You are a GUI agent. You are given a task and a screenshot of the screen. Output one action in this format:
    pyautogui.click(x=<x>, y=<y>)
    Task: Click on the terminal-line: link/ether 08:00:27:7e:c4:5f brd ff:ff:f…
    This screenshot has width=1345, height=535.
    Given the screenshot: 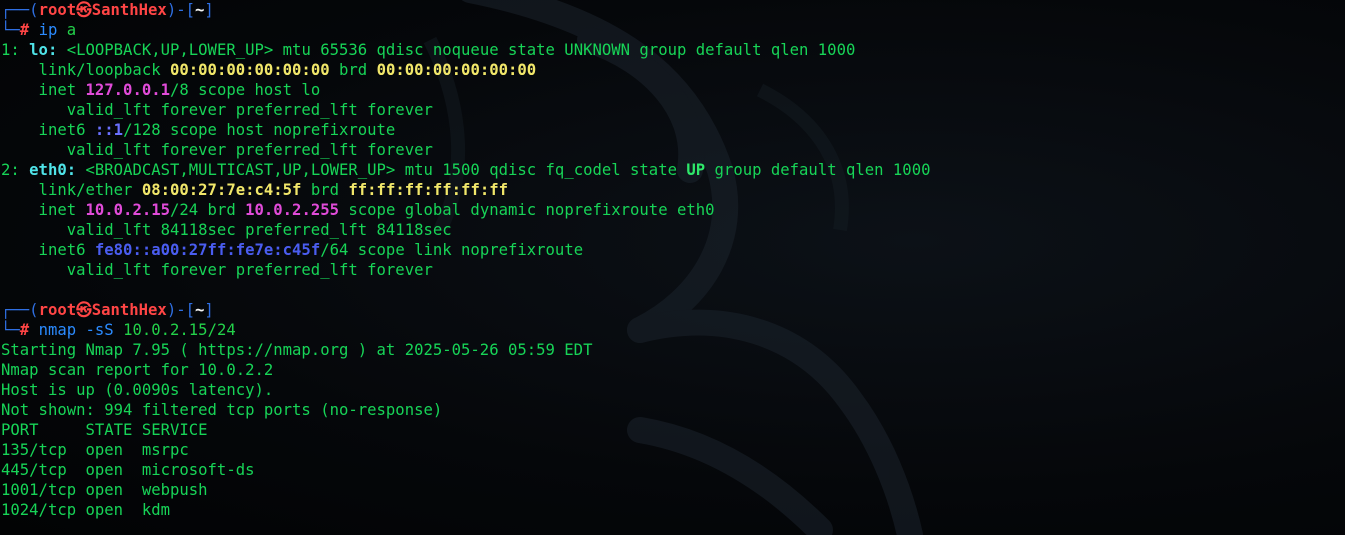 What is the action you would take?
    pyautogui.click(x=672, y=190)
    